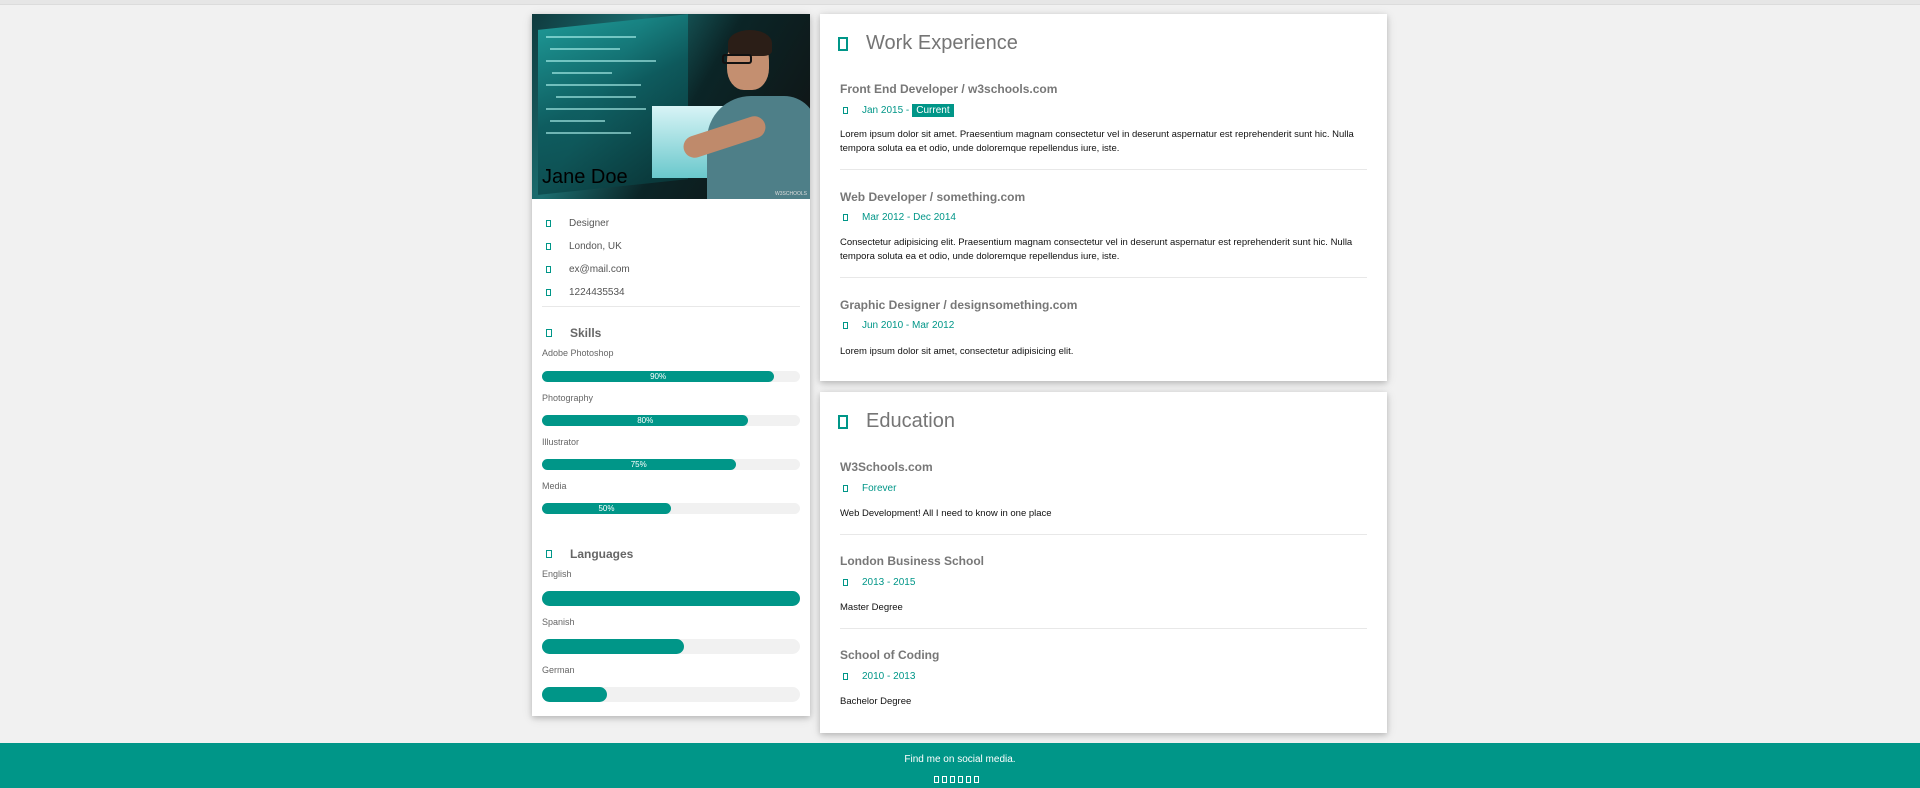 This screenshot has width=1920, height=788. Describe the element at coordinates (568, 398) in the screenshot. I see `skill-label: Photography` at that location.